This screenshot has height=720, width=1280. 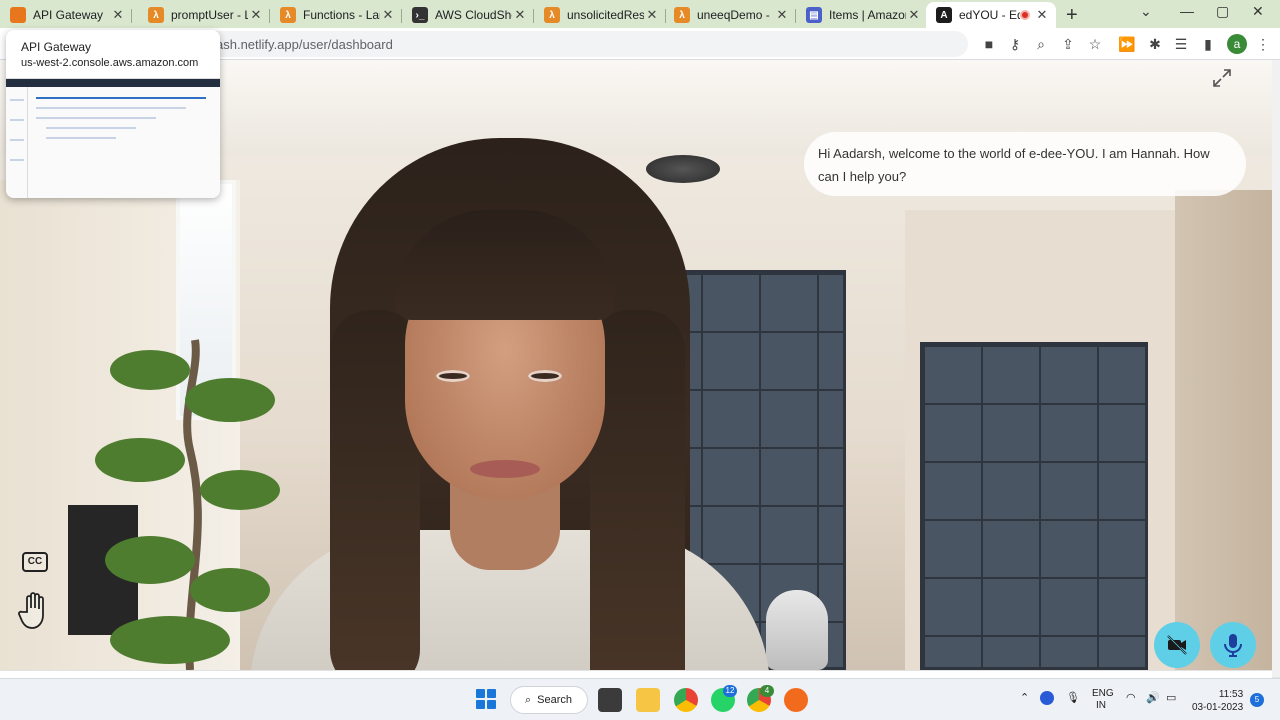 I want to click on tab-title: Functions - Lamb, so click(x=341, y=15).